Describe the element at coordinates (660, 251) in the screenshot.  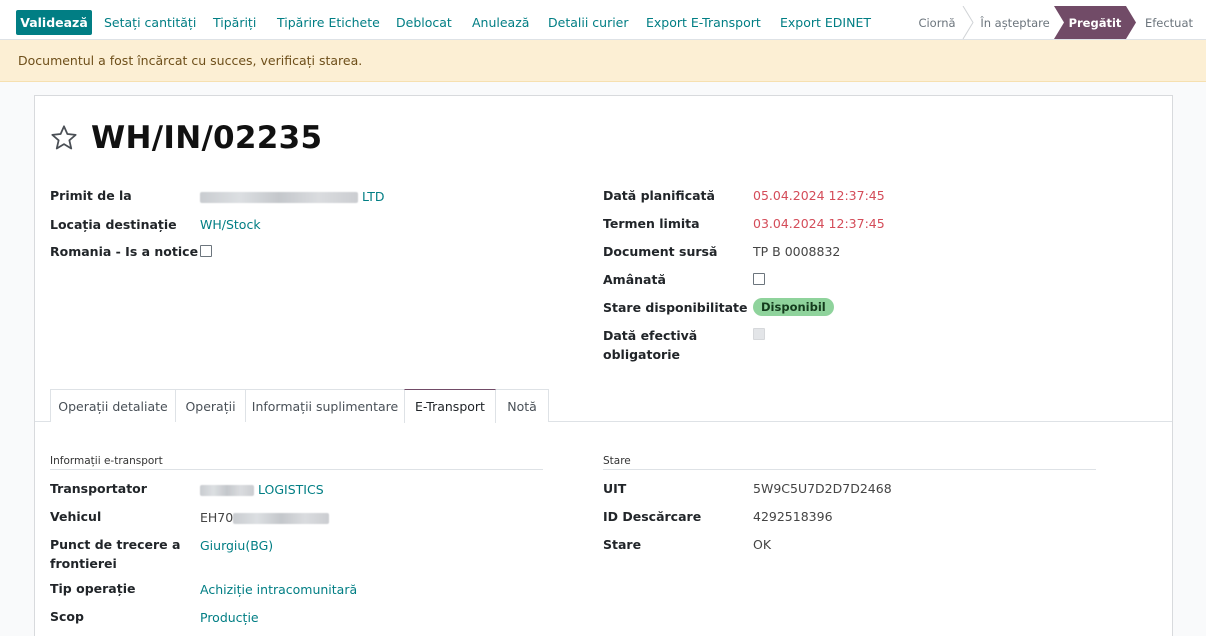
I see `source-doc-label: Document sursă` at that location.